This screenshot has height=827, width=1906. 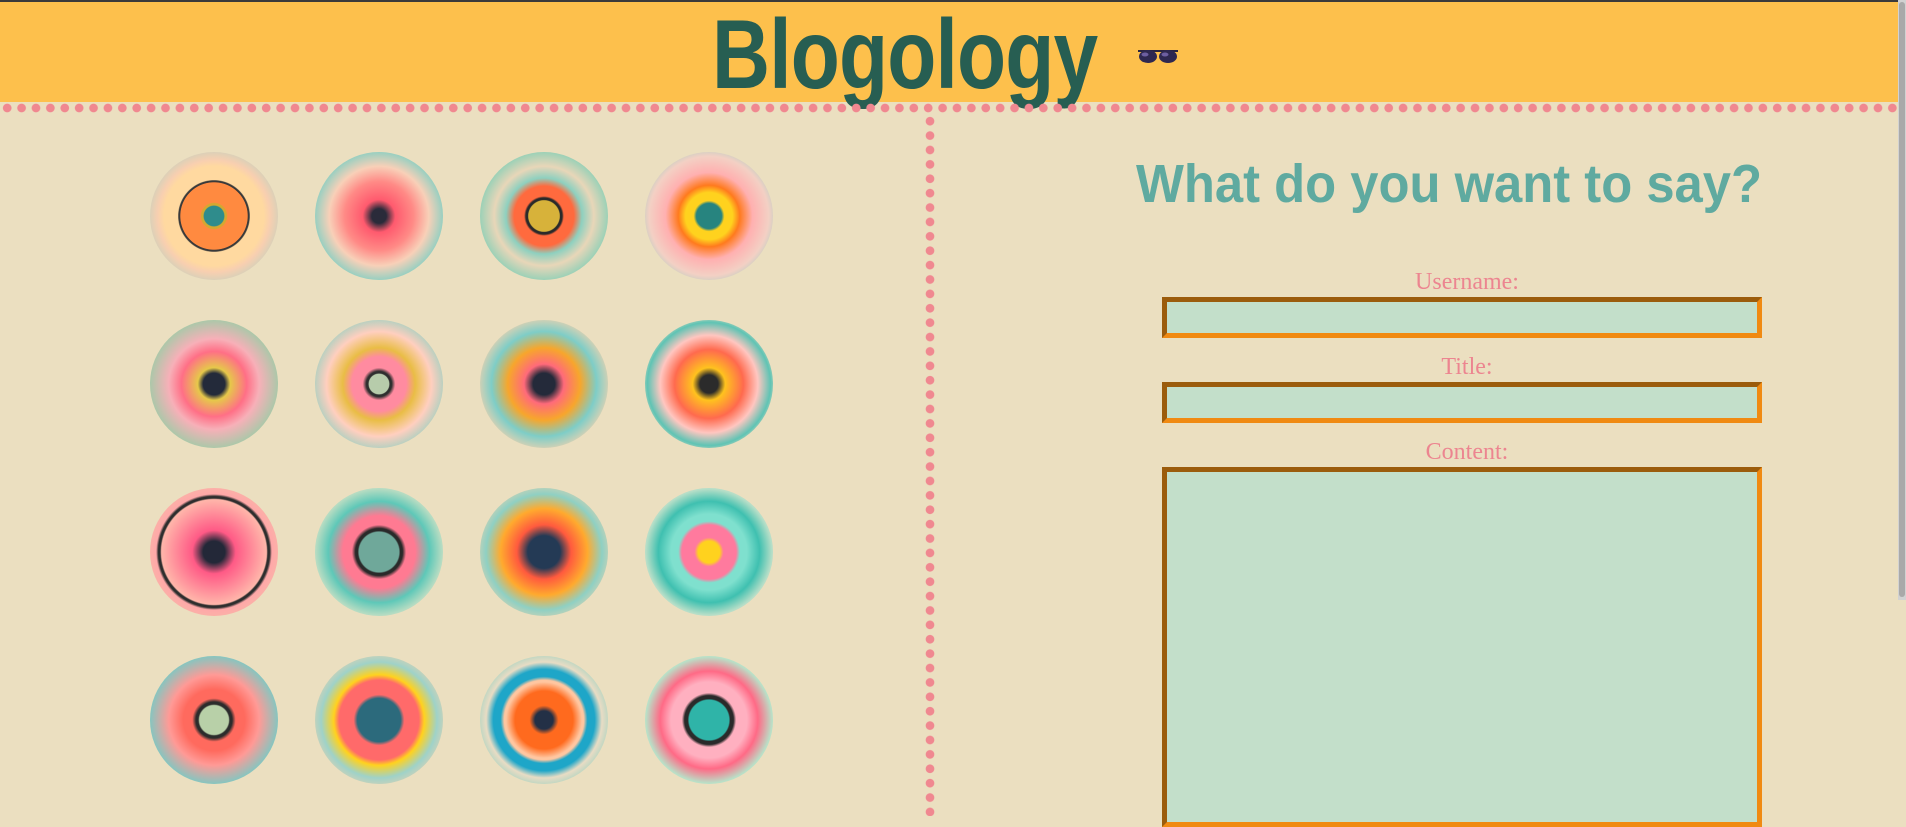 I want to click on content-textarea, so click(x=1462, y=647).